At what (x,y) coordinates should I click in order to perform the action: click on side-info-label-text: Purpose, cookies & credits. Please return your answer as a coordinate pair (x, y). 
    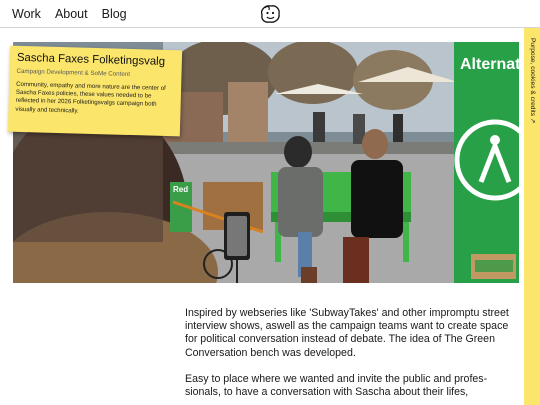
    Looking at the image, I should click on (532, 77).